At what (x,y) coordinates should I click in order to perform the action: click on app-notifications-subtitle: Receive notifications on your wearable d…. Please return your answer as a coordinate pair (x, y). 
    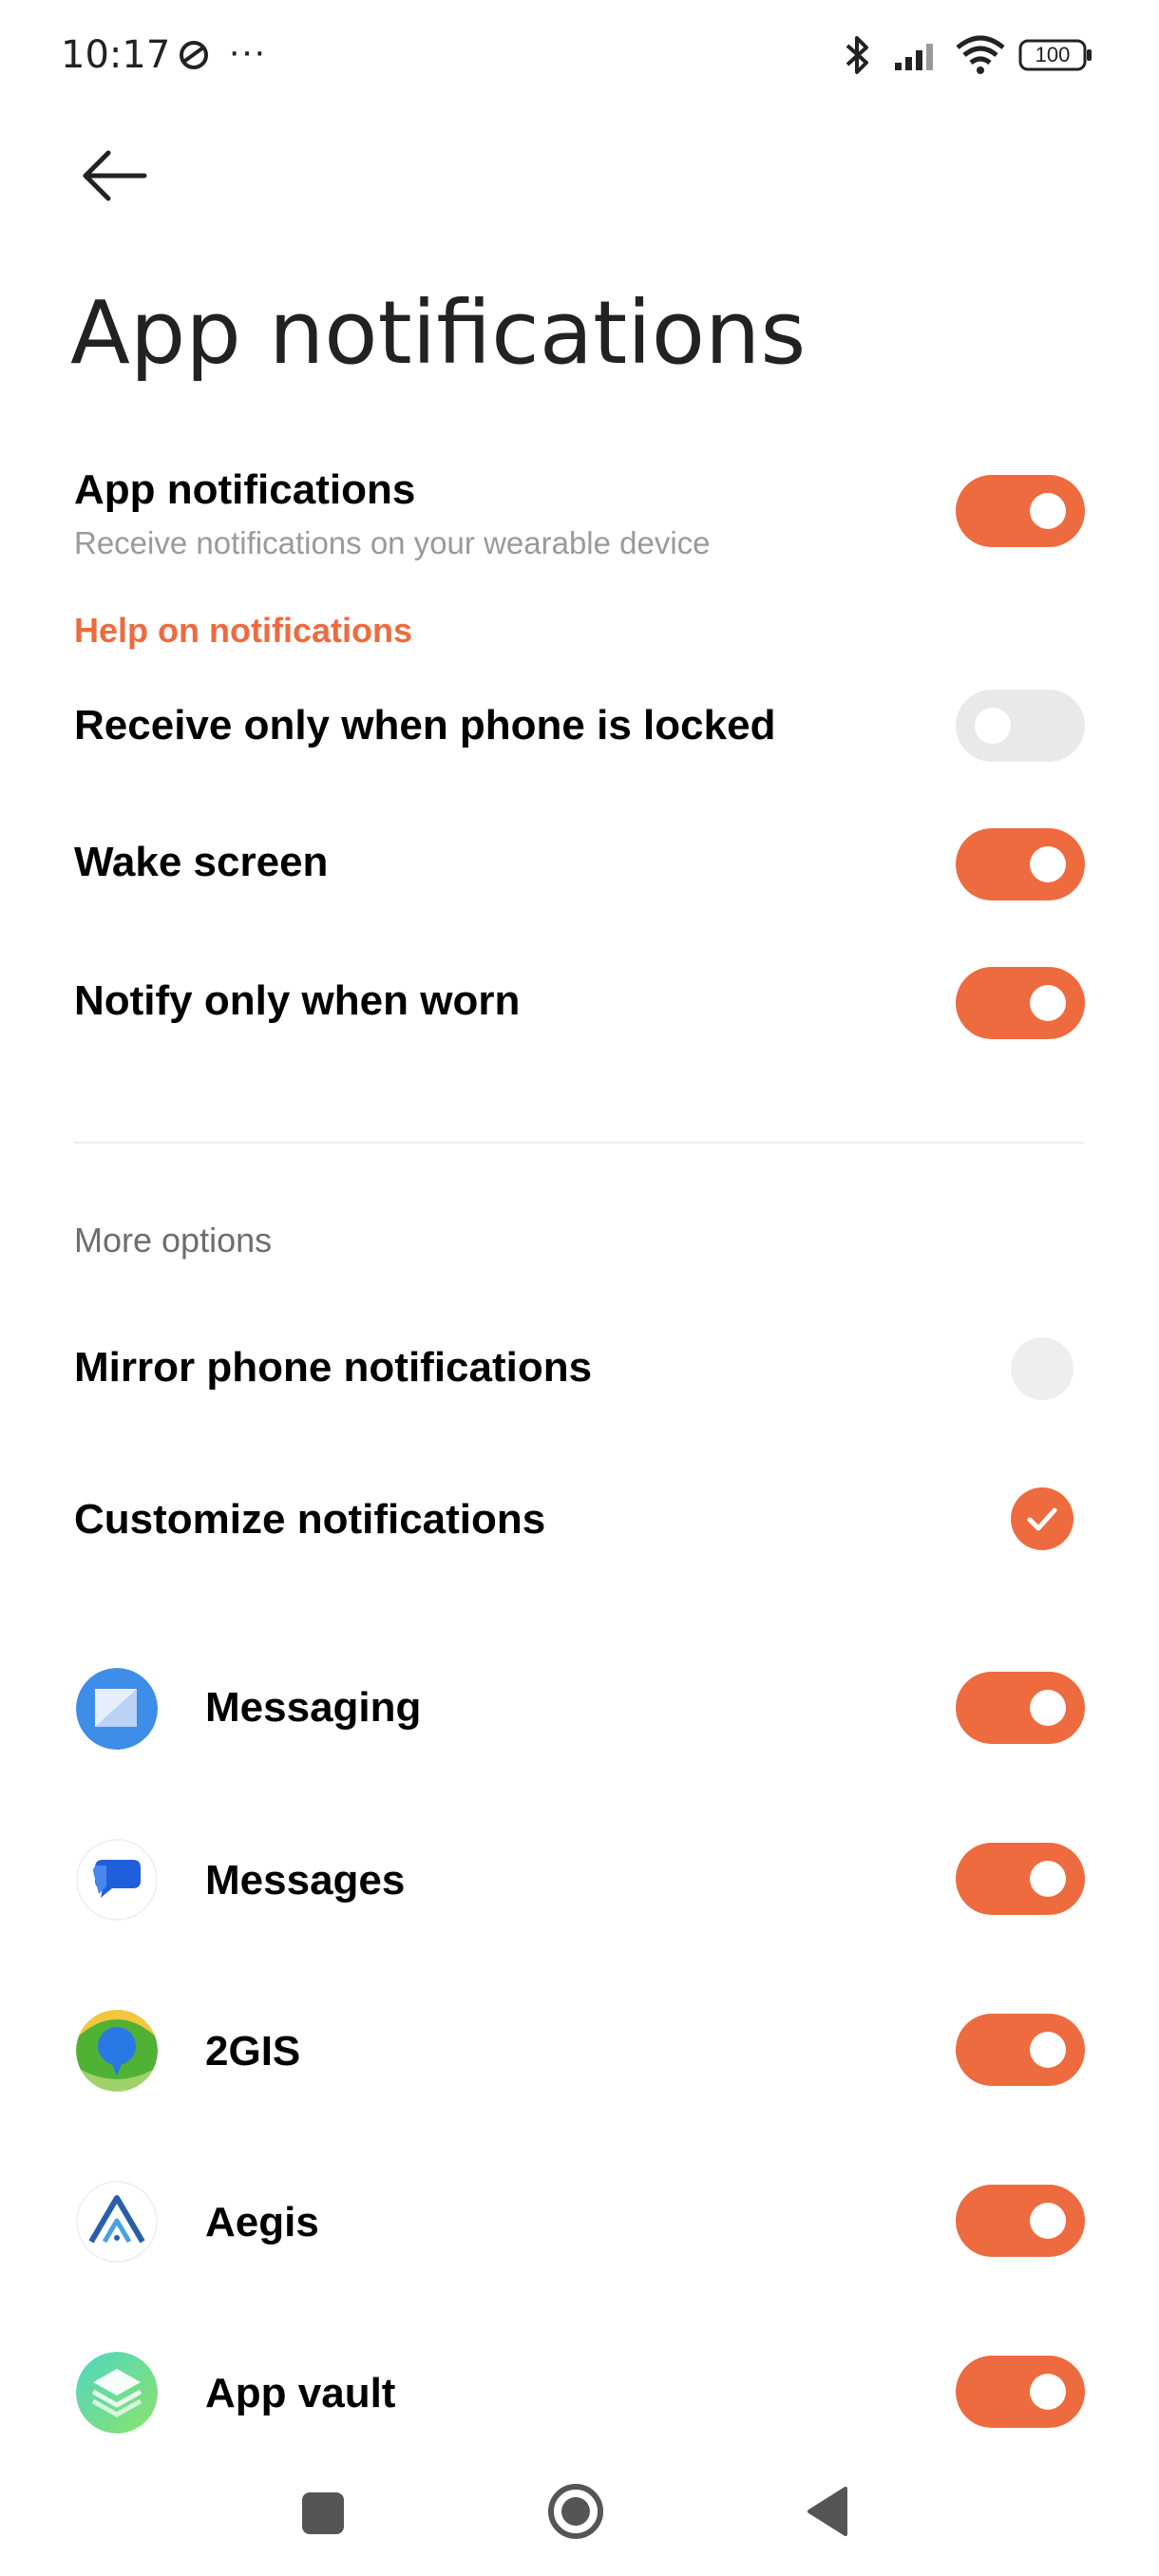
    Looking at the image, I should click on (392, 542).